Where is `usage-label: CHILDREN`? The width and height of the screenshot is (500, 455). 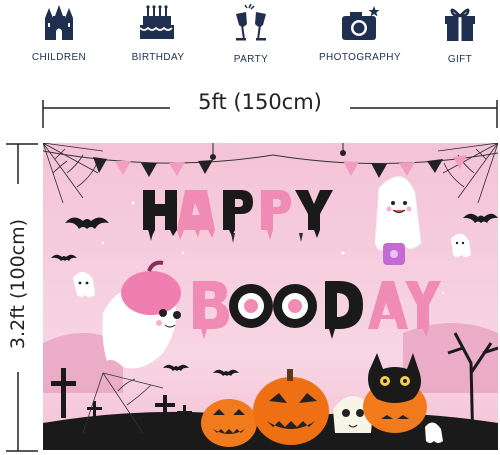 usage-label: CHILDREN is located at coordinates (59, 57).